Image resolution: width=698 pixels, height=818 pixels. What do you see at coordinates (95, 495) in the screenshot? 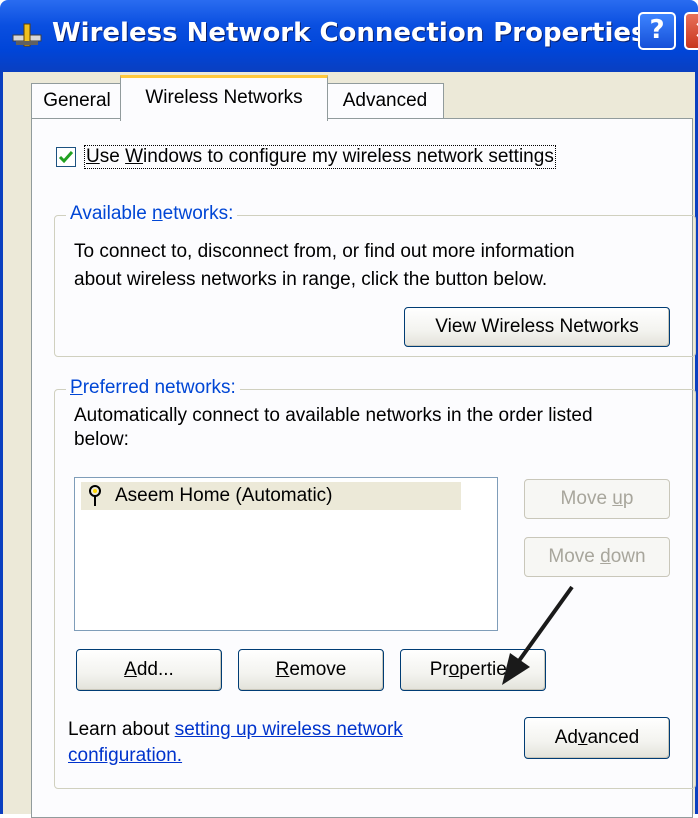
I see `wireless-antenna-icon` at bounding box center [95, 495].